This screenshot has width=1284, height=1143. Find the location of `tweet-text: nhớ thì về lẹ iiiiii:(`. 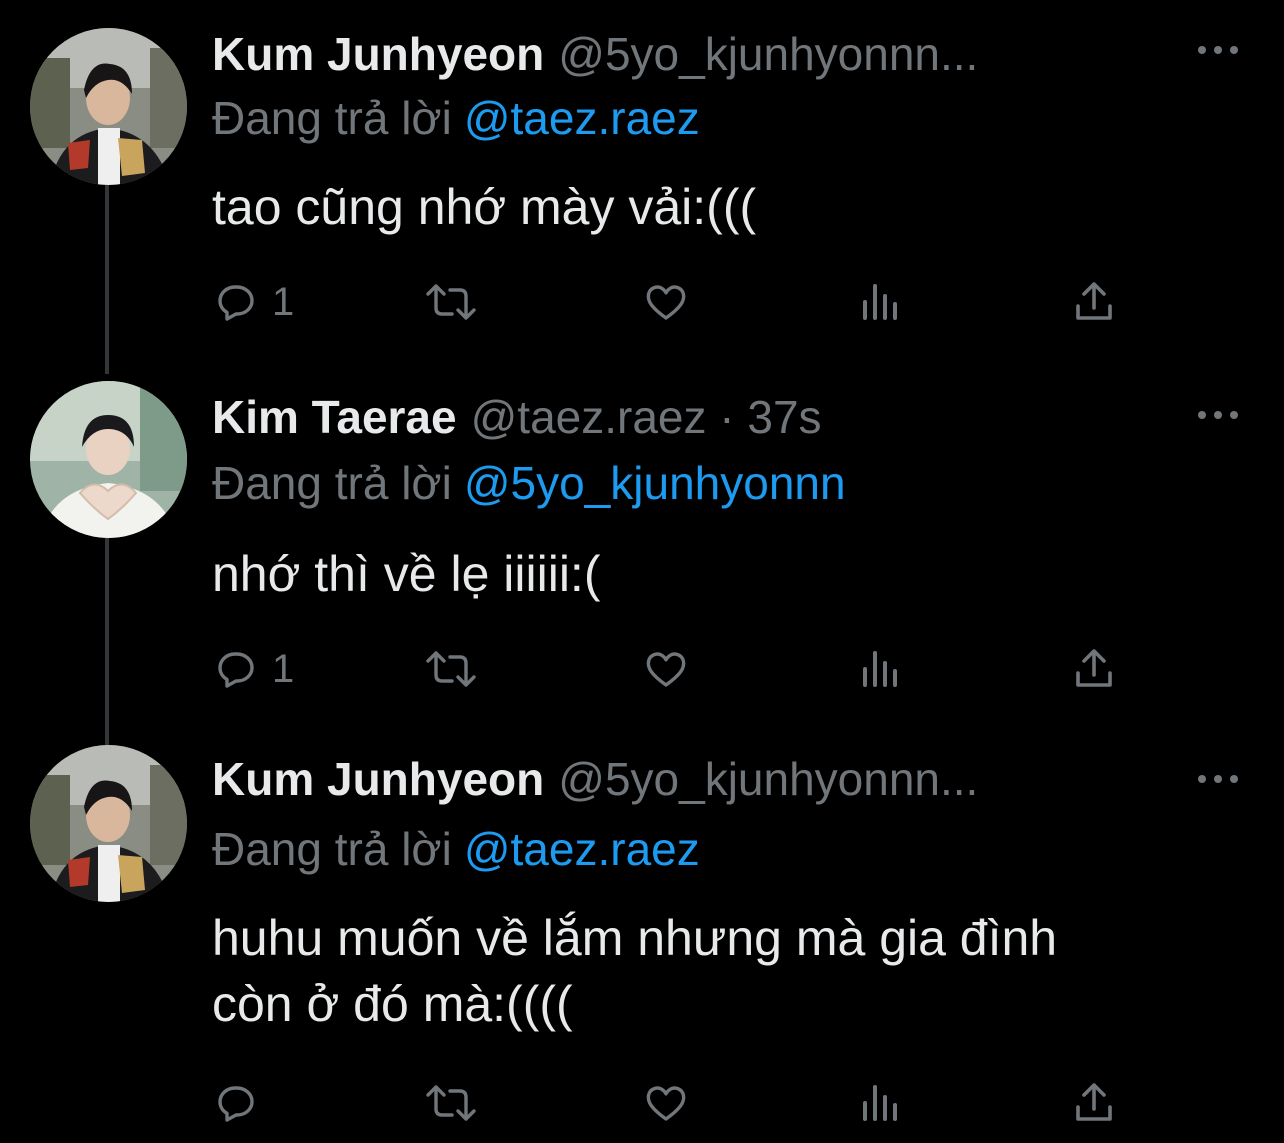

tweet-text: nhớ thì về lẹ iiiiii:( is located at coordinates (732, 574).